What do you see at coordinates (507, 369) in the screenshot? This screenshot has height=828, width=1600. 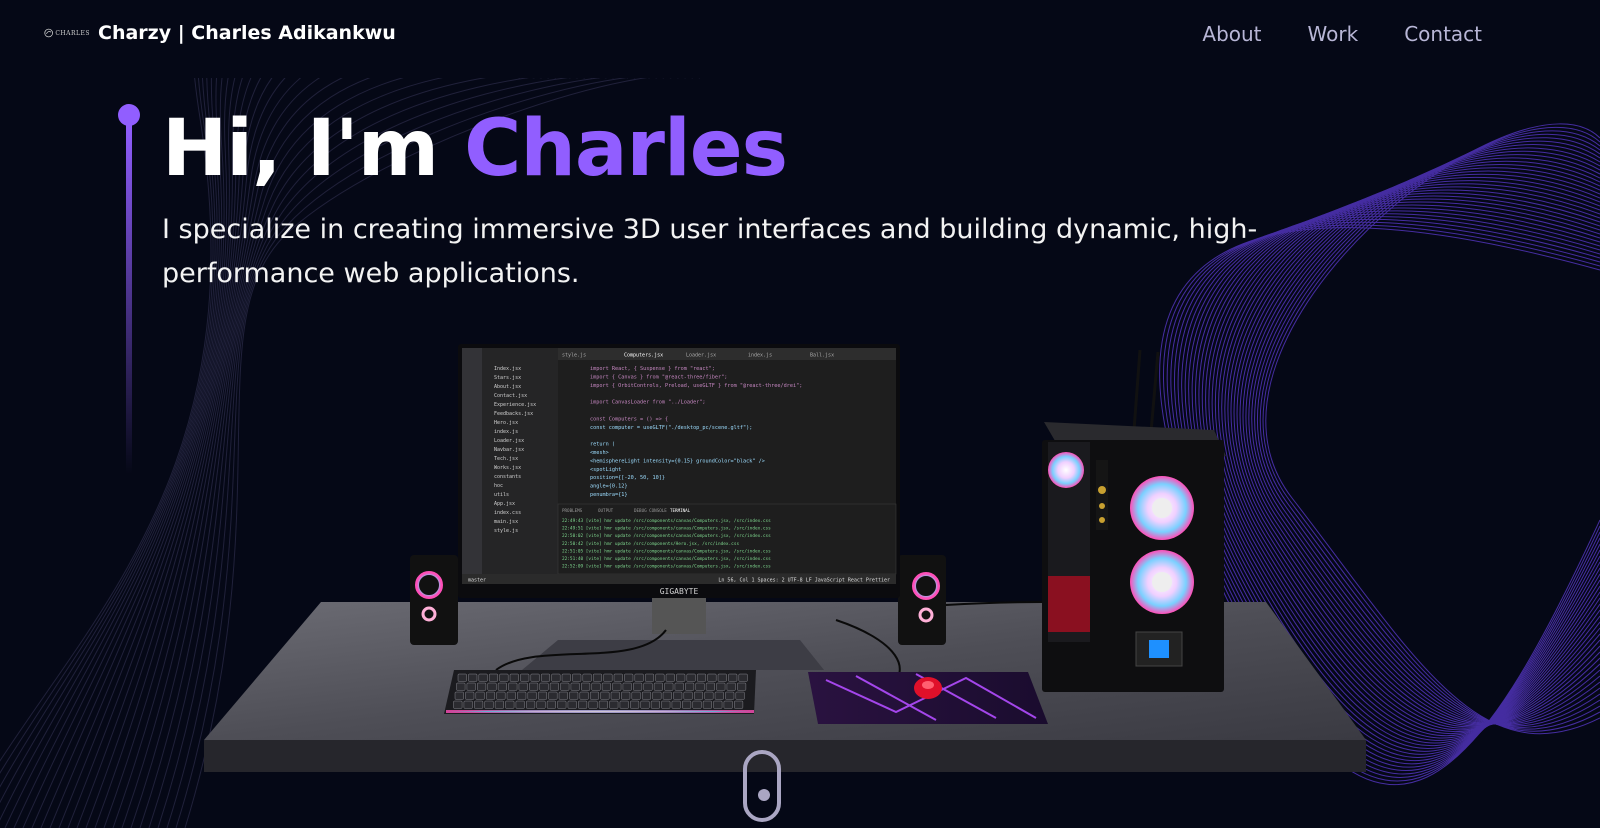 I see `explorer-item: Index.jsx` at bounding box center [507, 369].